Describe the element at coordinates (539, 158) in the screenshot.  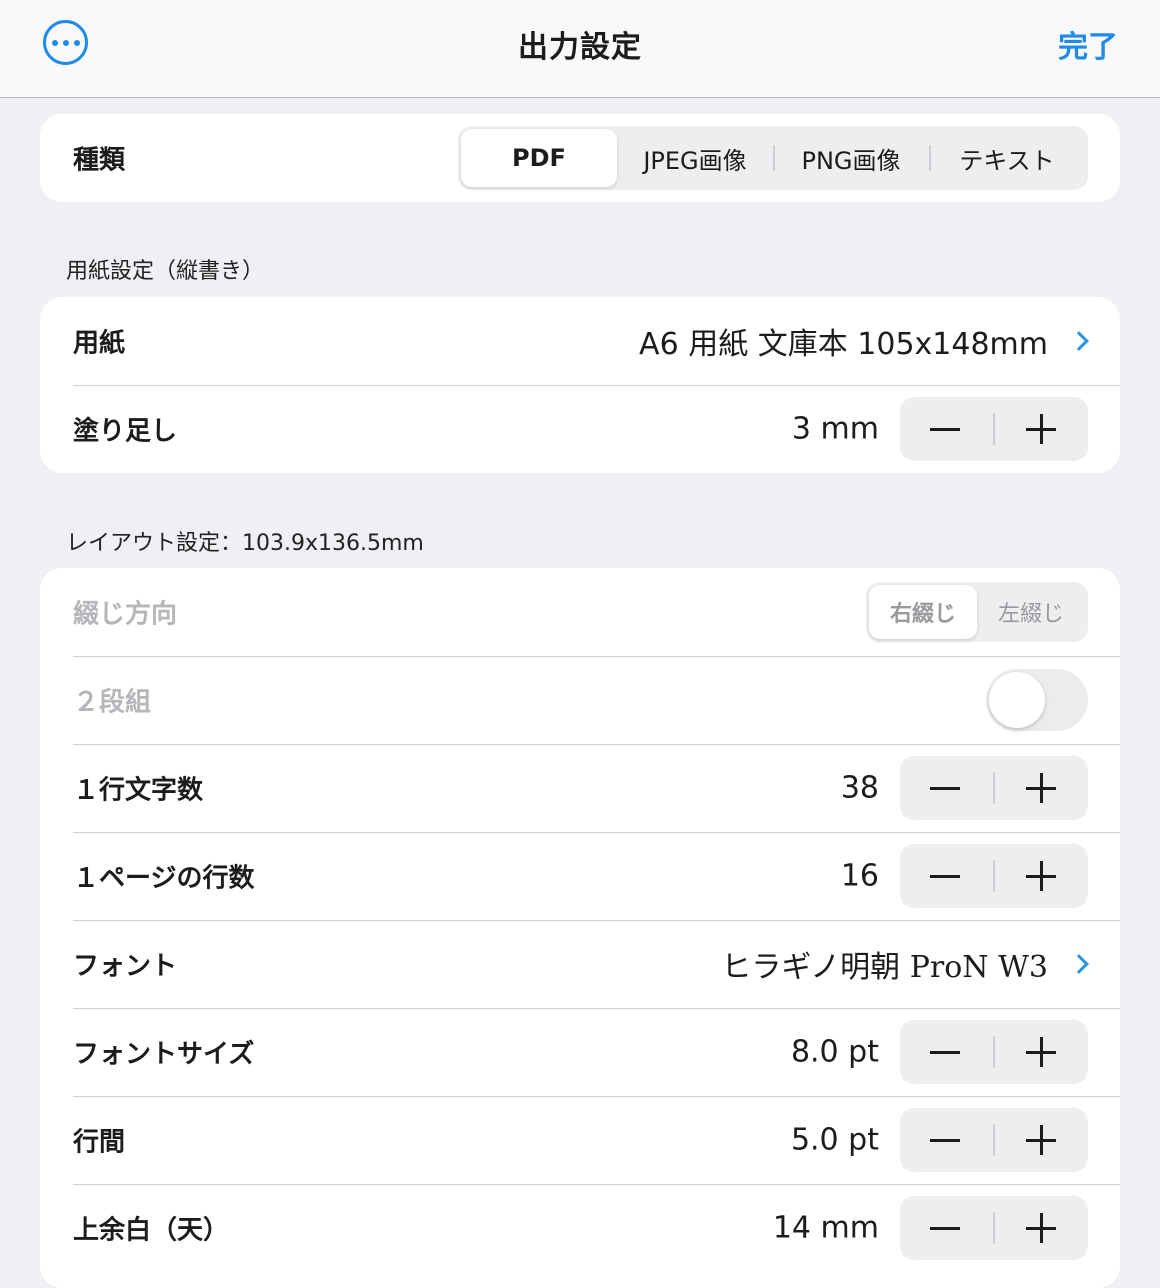
I see `segment-pdf: PDF` at that location.